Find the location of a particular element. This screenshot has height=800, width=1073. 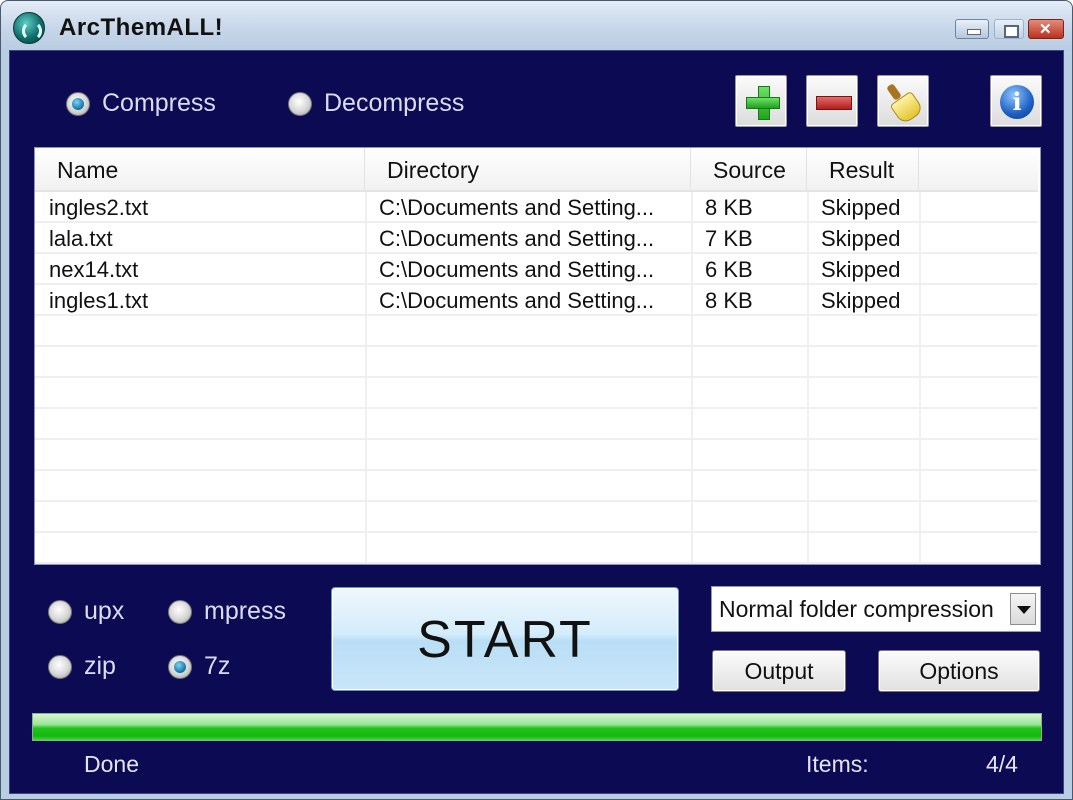

format-upx-radio: upx is located at coordinates (86, 611).